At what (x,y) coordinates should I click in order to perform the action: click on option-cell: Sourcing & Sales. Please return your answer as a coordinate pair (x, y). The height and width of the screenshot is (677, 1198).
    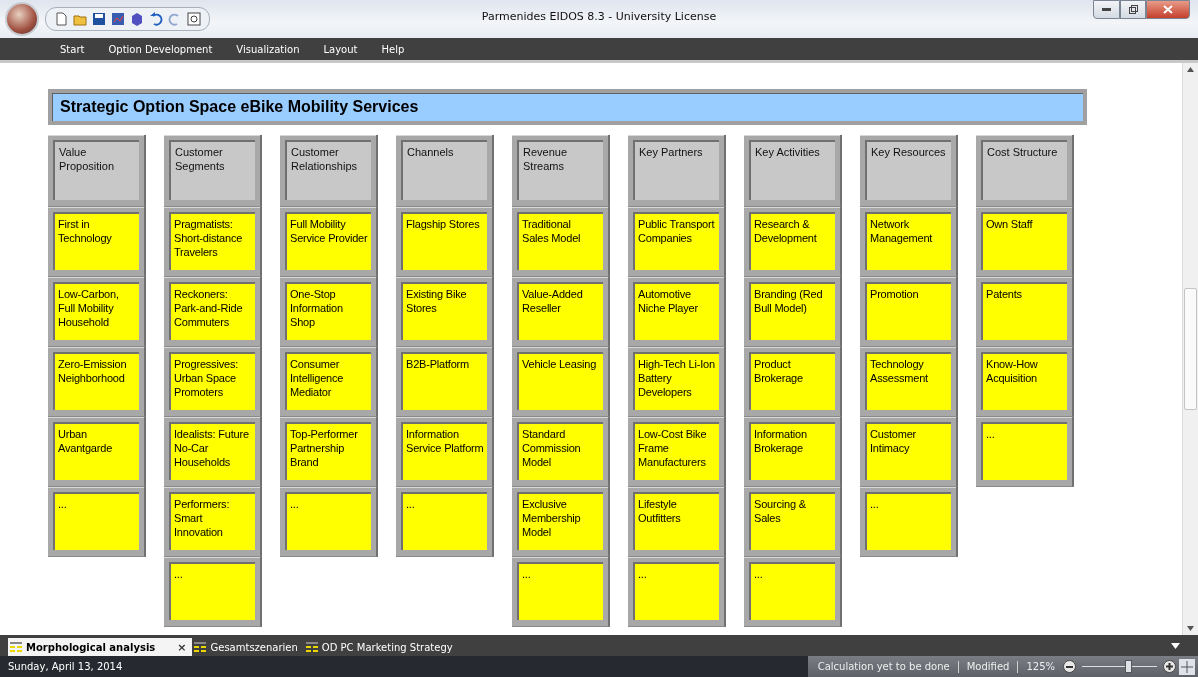
    Looking at the image, I should click on (792, 521).